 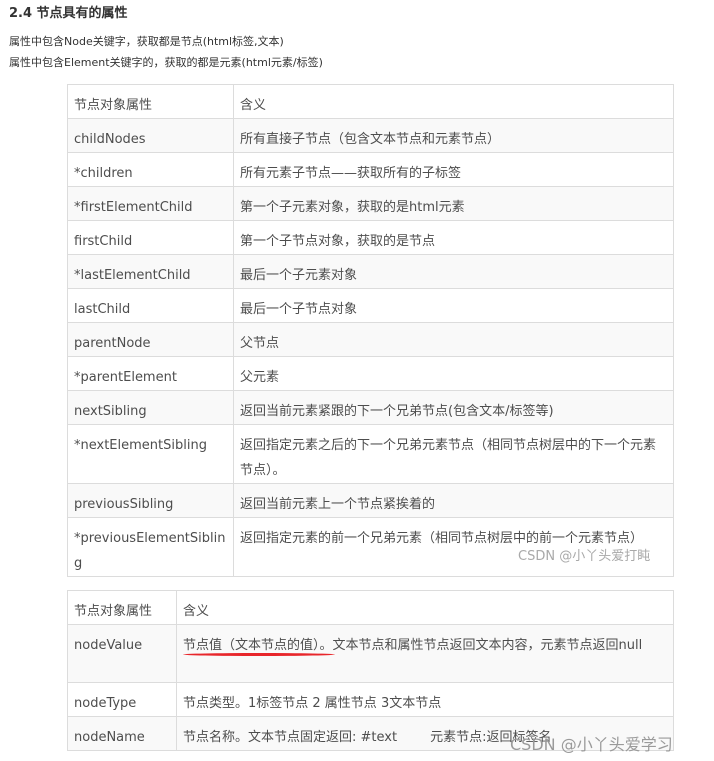 I want to click on property-cell: *parentElement, so click(x=150, y=373).